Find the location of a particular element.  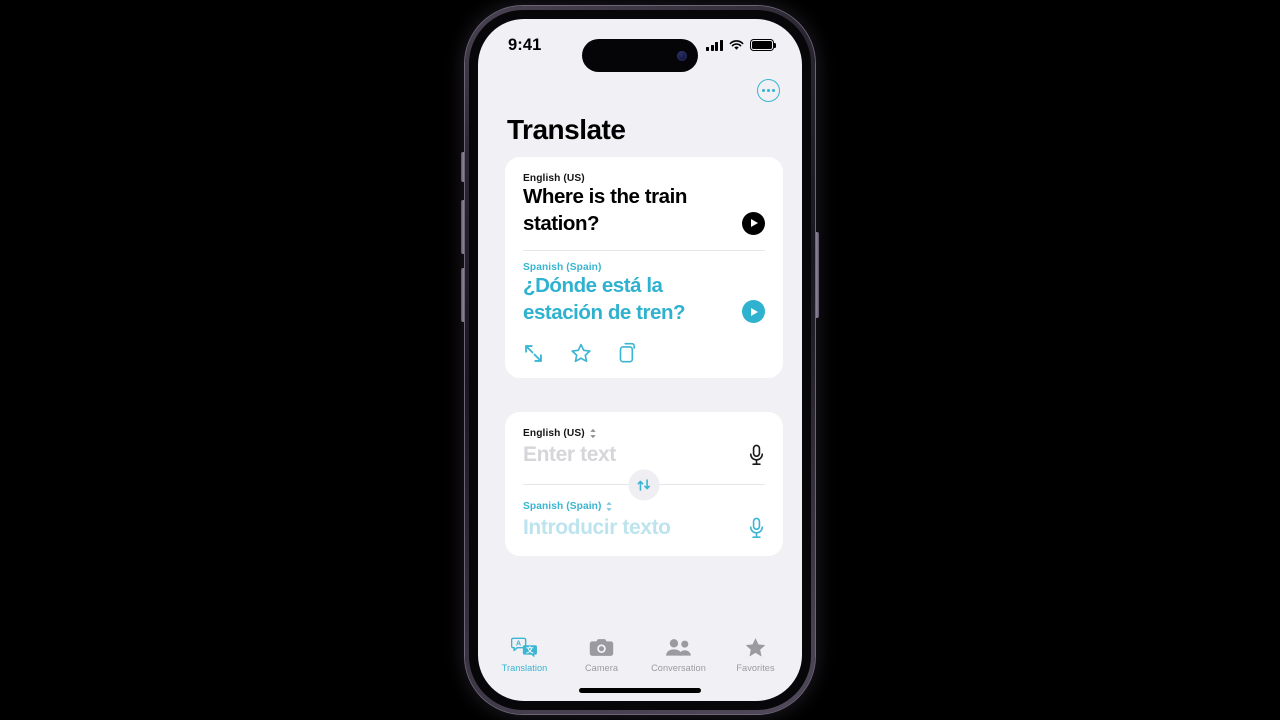

result-card-actions is located at coordinates (644, 353).